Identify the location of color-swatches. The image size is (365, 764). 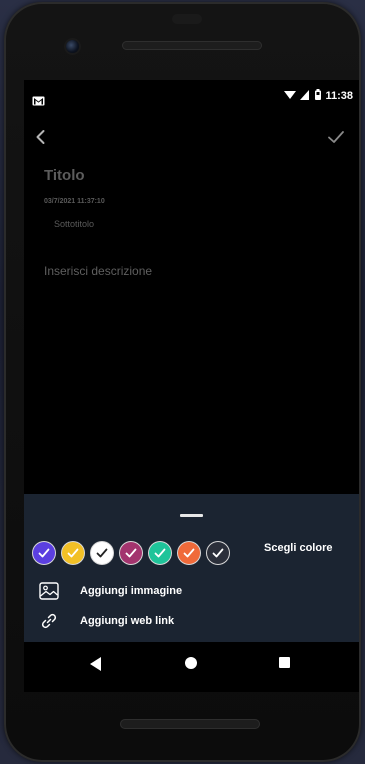
(131, 553).